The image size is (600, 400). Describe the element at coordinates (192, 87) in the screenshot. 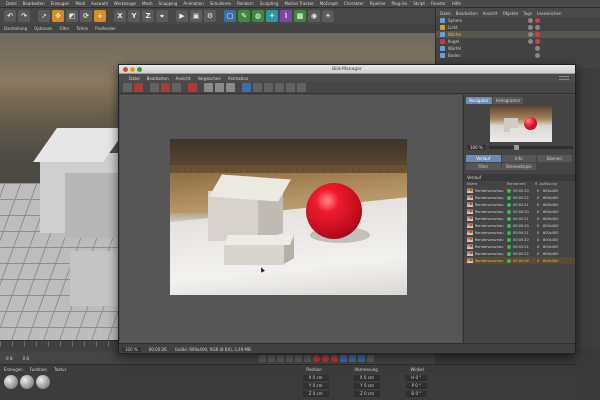

I see `render-icon` at that location.